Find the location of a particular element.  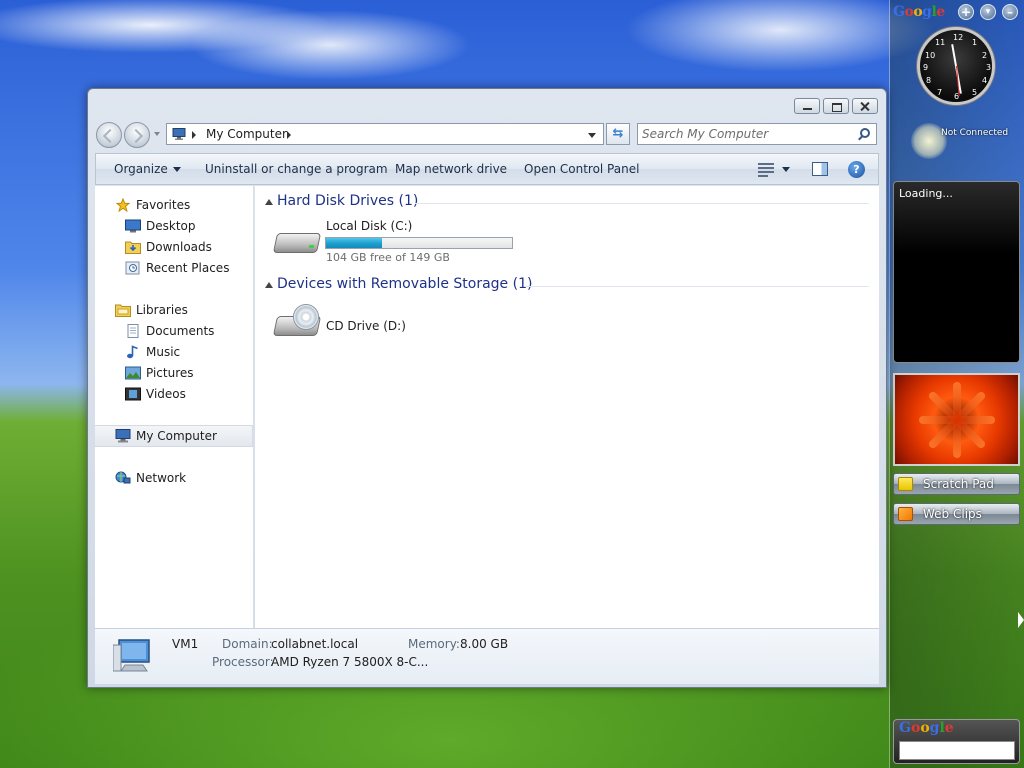

nav-item-desktop: Desktop is located at coordinates (174, 226).